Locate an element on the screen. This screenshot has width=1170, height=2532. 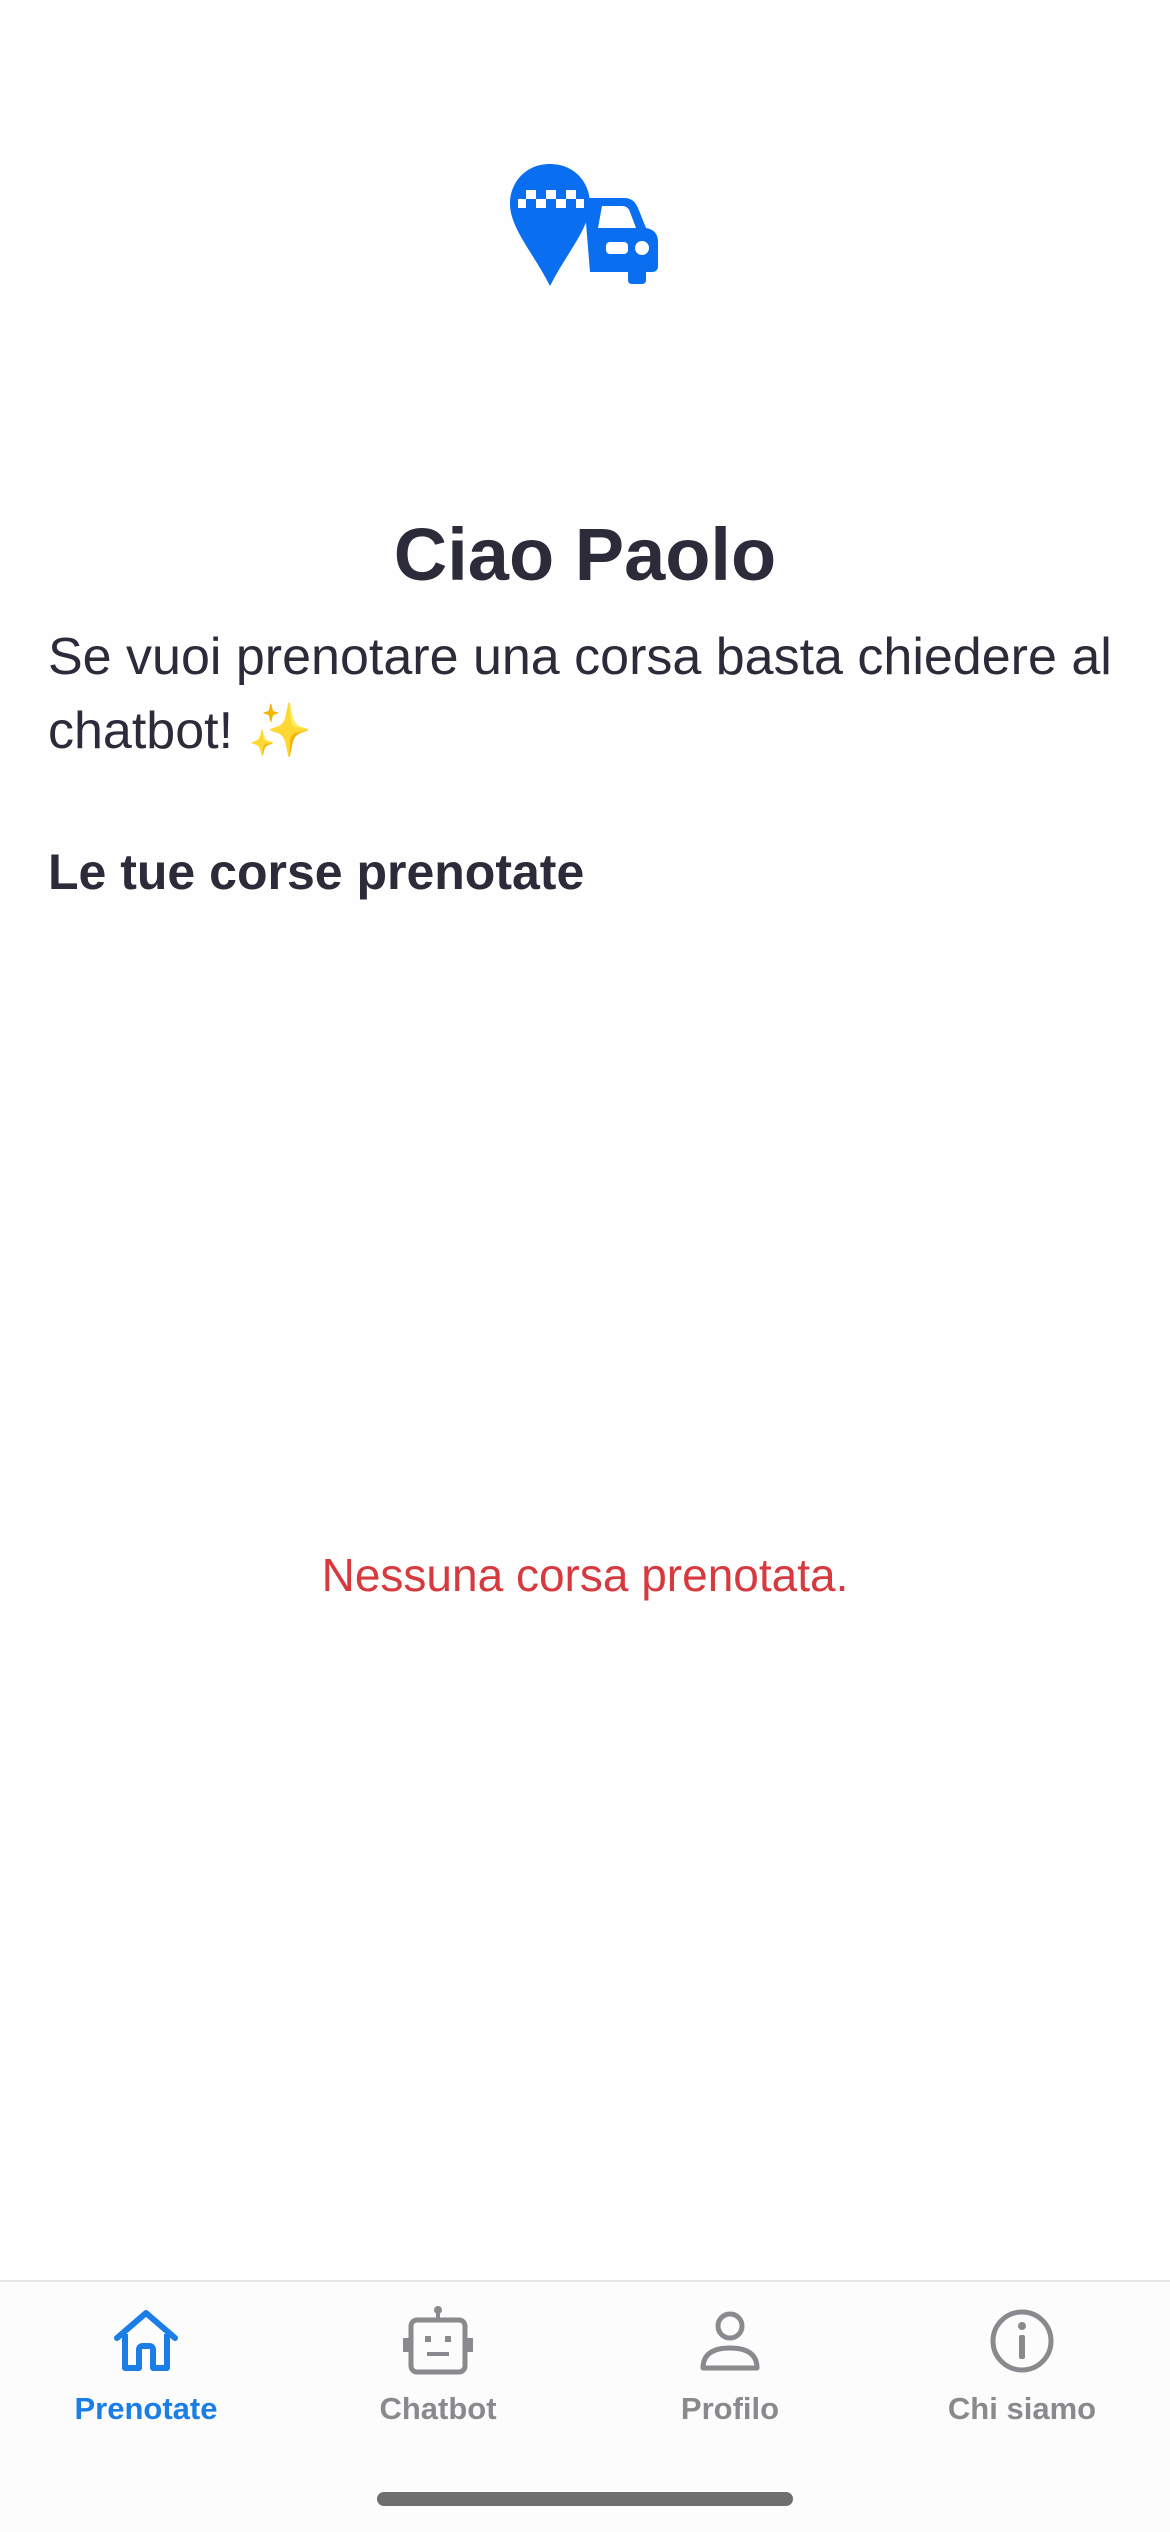
robot-icon is located at coordinates (438, 2341).